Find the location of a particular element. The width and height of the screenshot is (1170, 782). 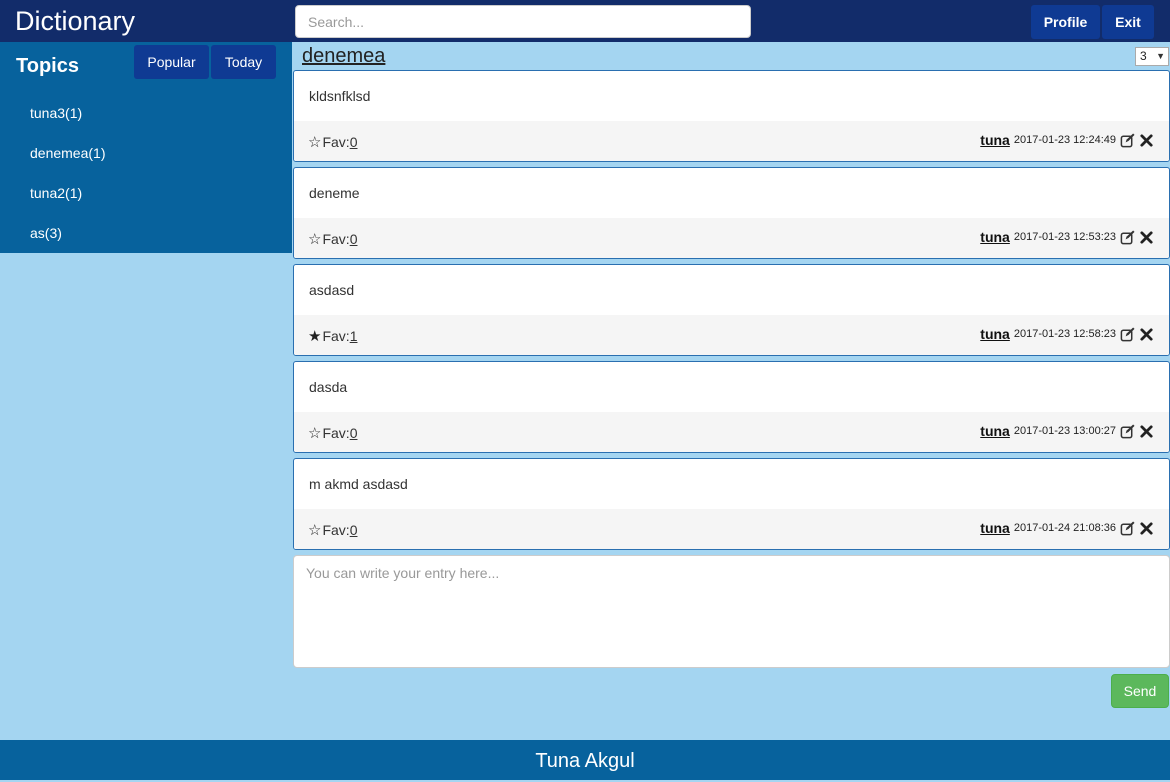

entry-footer: ☆Fav:0 tuna 2017-01-23 13:00:27 is located at coordinates (731, 432).